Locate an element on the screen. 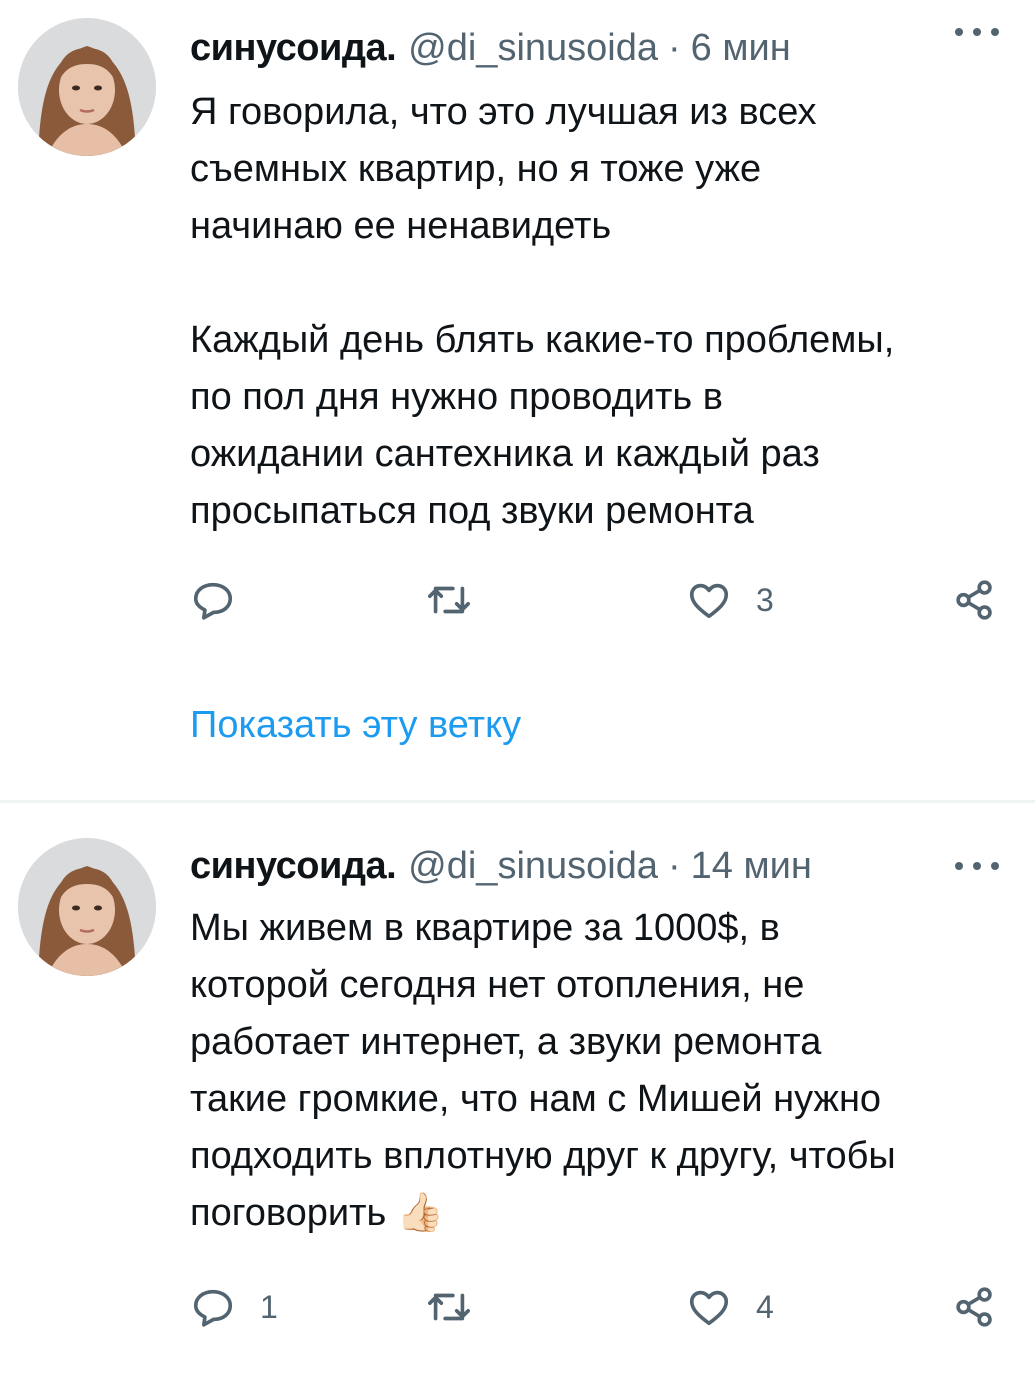 This screenshot has width=1035, height=1397. show-thread-link: Показать эту ветку is located at coordinates (355, 725).